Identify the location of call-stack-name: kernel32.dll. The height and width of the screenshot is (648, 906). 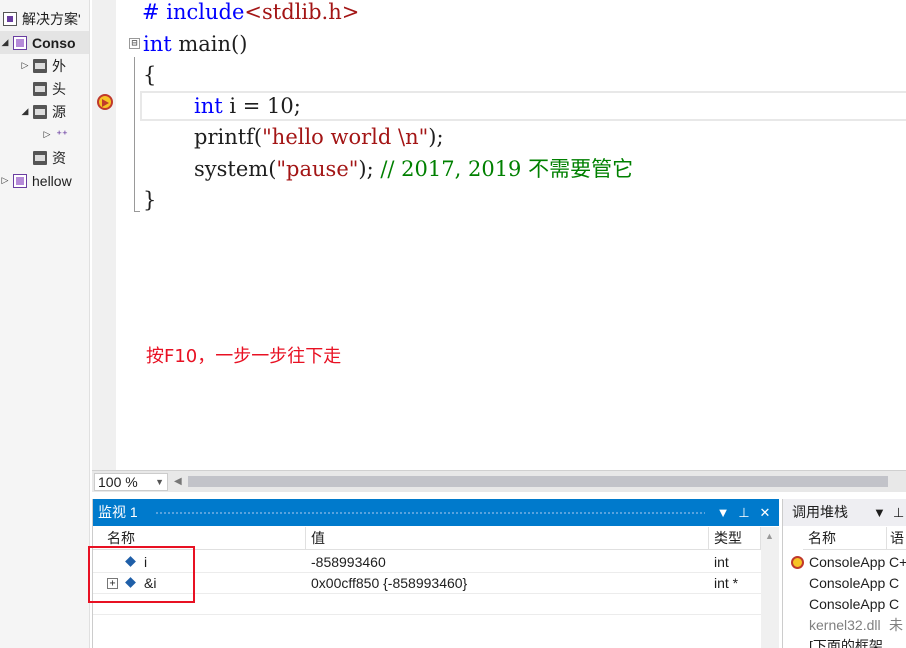
(845, 625).